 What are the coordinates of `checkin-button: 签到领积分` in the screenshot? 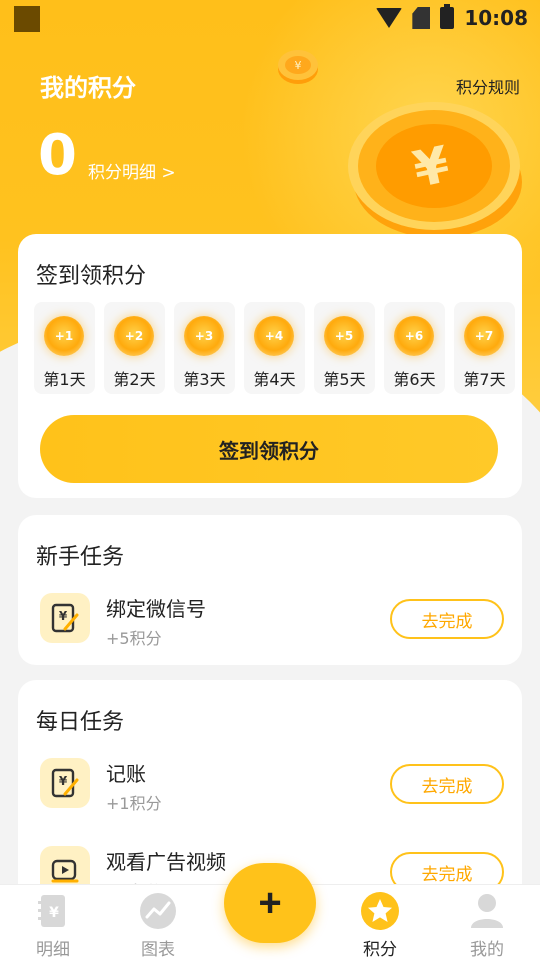 It's located at (269, 449).